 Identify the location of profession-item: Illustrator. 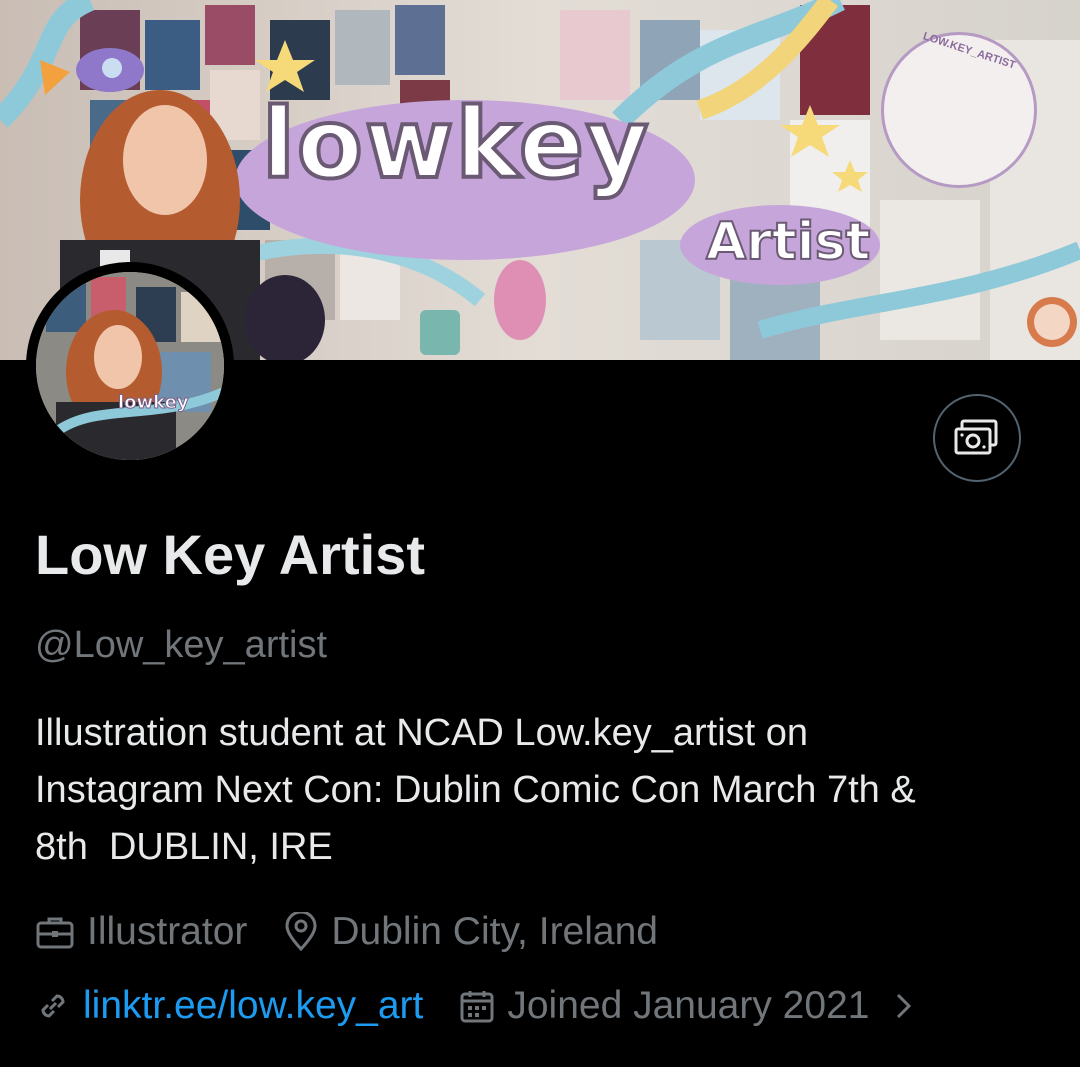
(141, 932).